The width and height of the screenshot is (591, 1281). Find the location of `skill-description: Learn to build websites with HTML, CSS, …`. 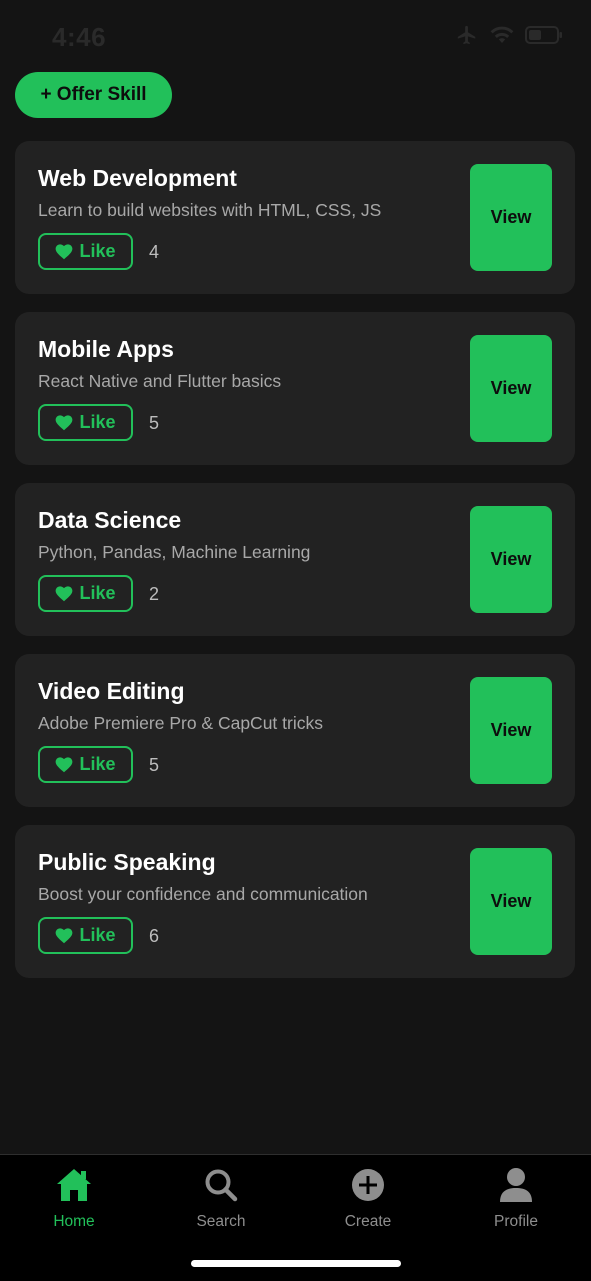

skill-description: Learn to build websites with HTML, CSS, … is located at coordinates (210, 210).